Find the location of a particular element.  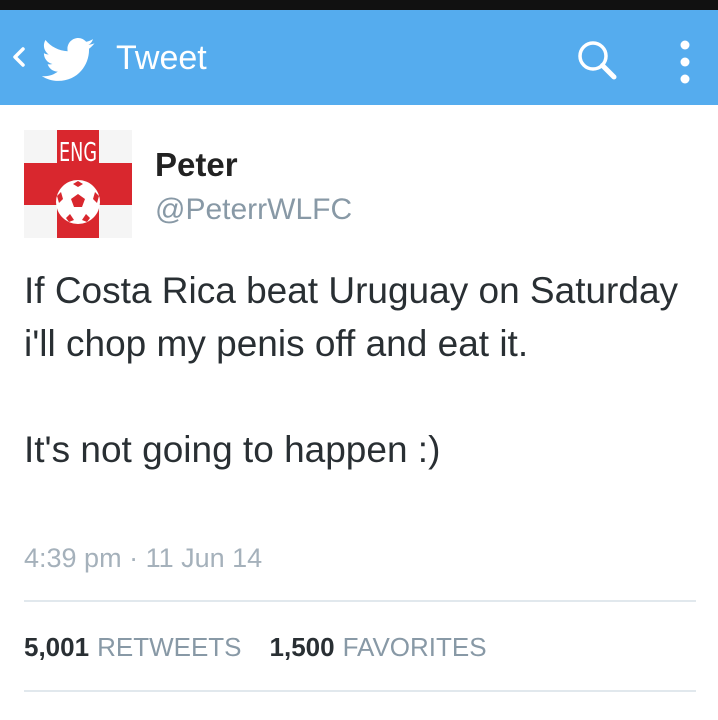

favorites-label: FAVORITES is located at coordinates (414, 647).